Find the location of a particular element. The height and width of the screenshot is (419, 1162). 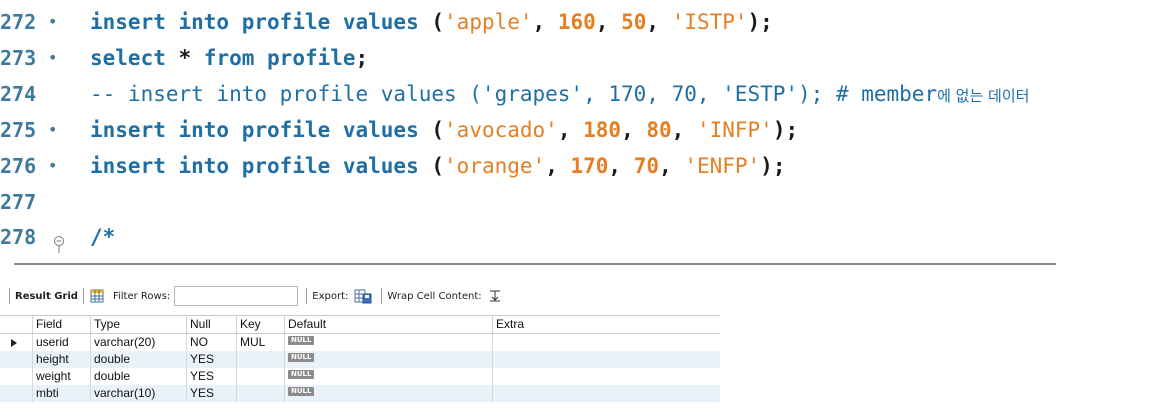

code-token: 160 is located at coordinates (576, 22).